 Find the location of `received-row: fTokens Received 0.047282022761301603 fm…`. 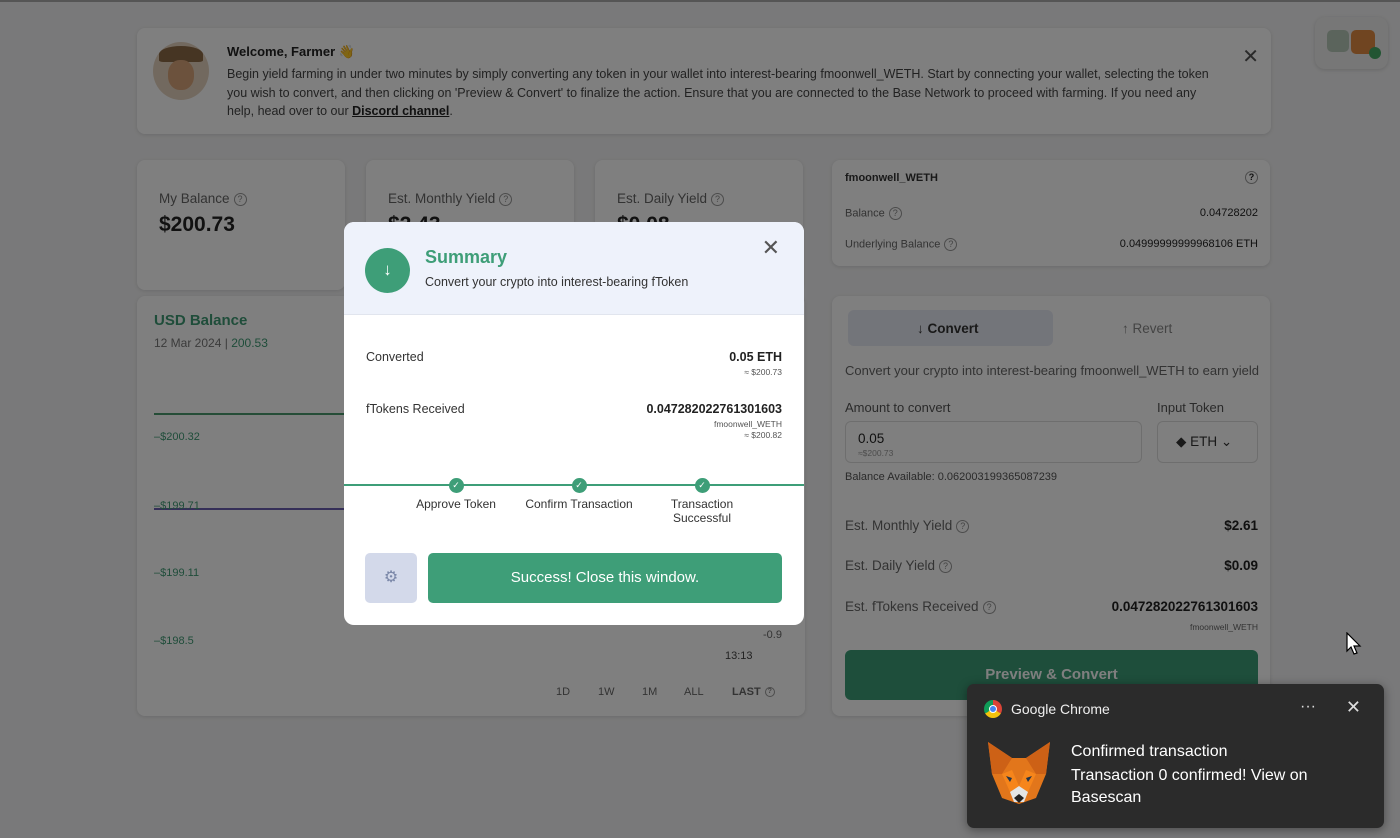

received-row: fTokens Received 0.047282022761301603 fm… is located at coordinates (574, 421).